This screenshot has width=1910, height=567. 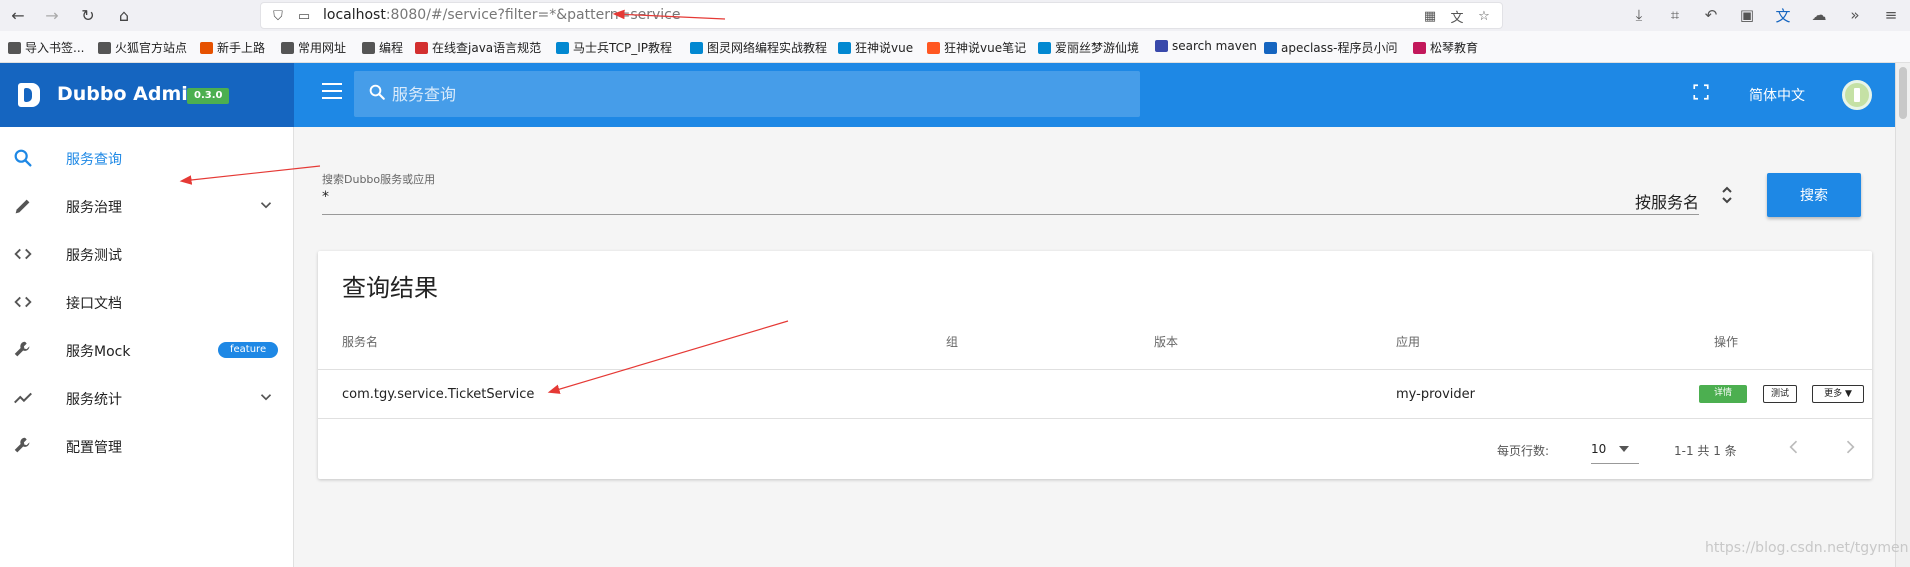 I want to click on unfold-icon, so click(x=1727, y=195).